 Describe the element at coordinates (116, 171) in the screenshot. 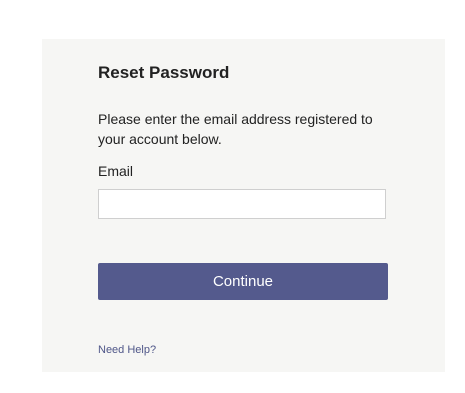

I see `email-label: Email` at that location.